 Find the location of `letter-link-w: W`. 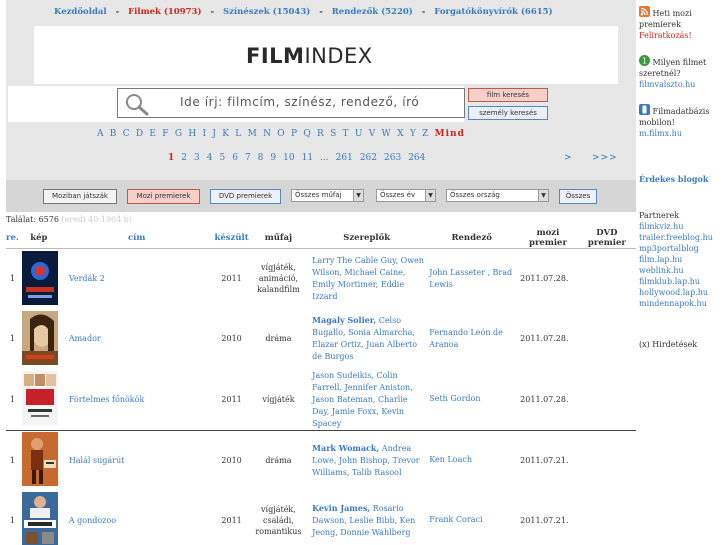

letter-link-w: W is located at coordinates (386, 134).